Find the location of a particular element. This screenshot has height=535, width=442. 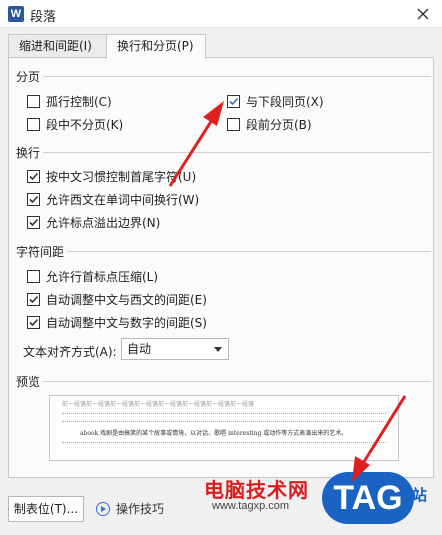

watermark-site-name: 电脑技术网 is located at coordinates (256, 490).